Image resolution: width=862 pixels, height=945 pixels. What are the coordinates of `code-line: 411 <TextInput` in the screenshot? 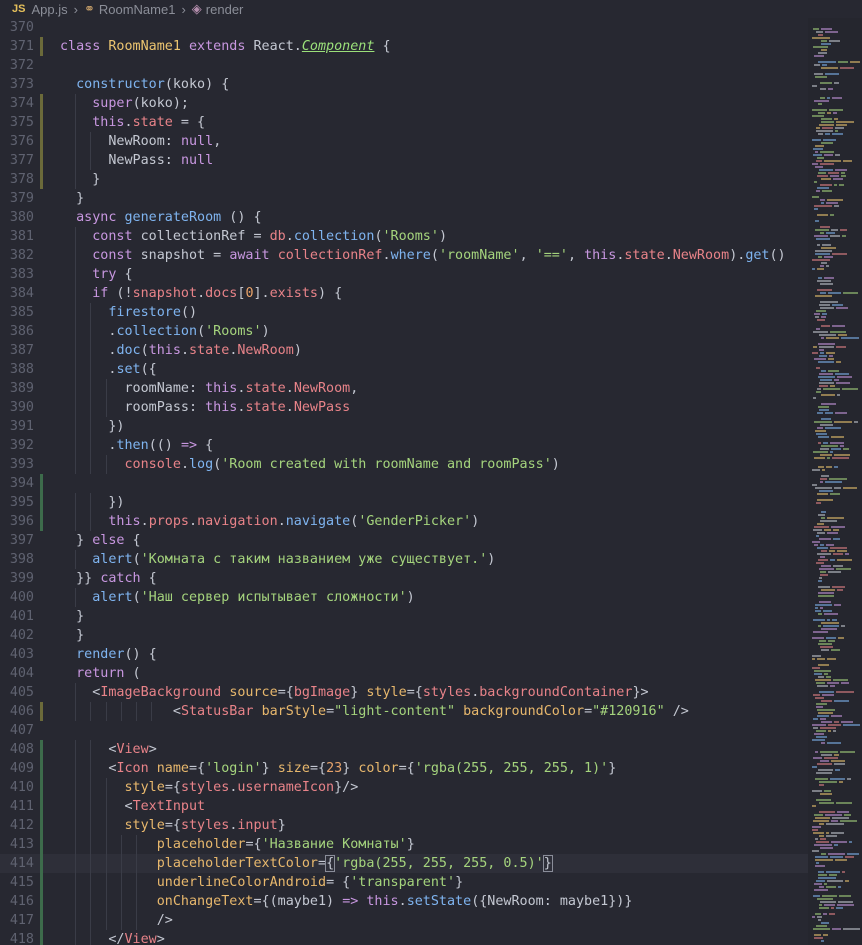 It's located at (404, 806).